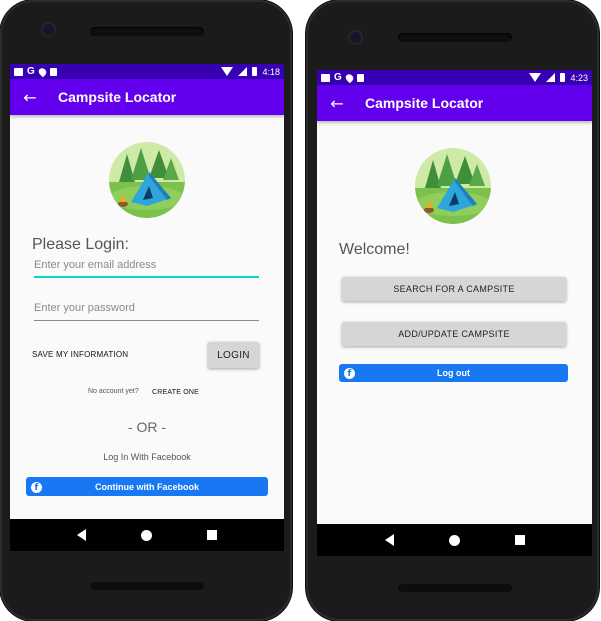 The width and height of the screenshot is (601, 621). Describe the element at coordinates (80, 244) in the screenshot. I see `login-heading: Please Login:` at that location.